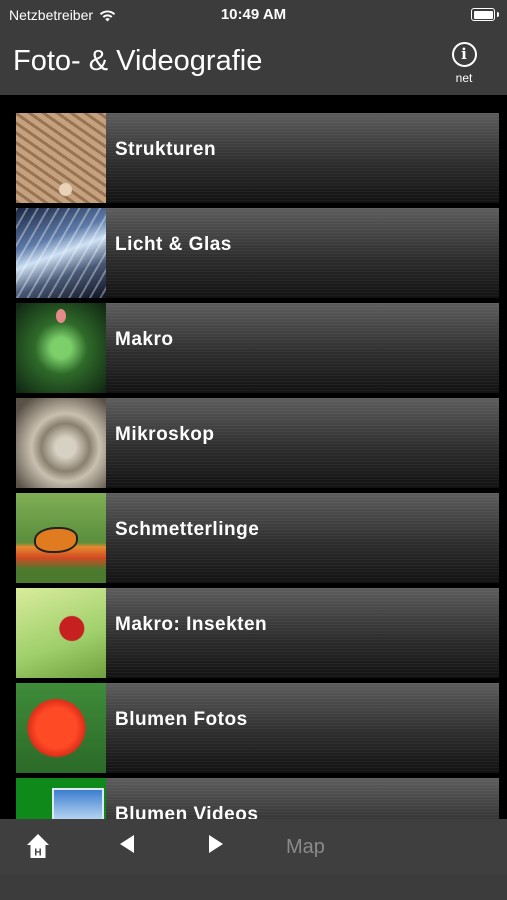 This screenshot has width=507, height=900. Describe the element at coordinates (61, 348) in the screenshot. I see `plant-macro-thumbnail` at that location.